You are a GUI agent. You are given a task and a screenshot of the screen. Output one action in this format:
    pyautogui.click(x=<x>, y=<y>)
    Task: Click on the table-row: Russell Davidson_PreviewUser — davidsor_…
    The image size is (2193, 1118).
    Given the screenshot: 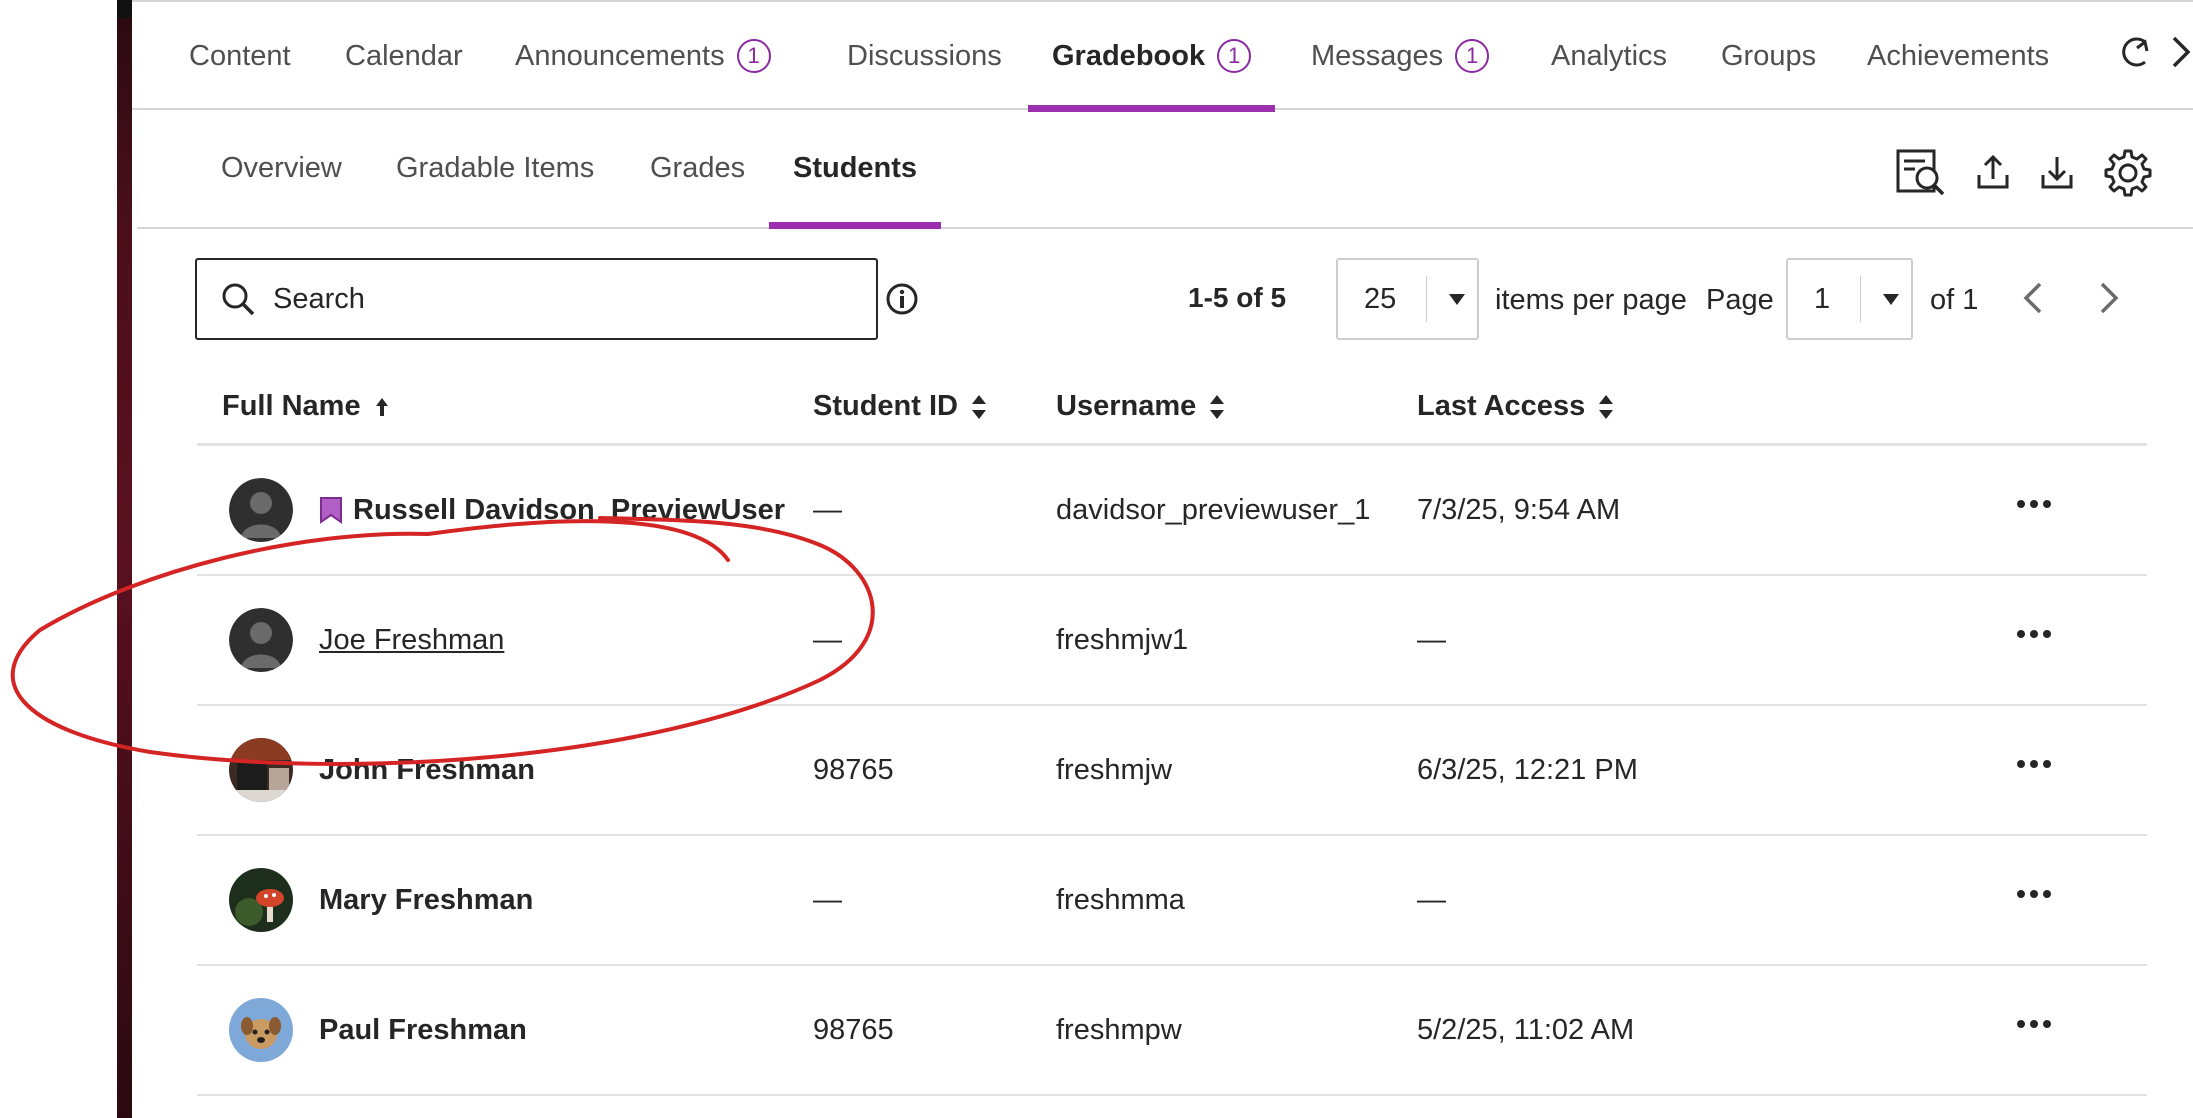 What is the action you would take?
    pyautogui.click(x=1172, y=511)
    